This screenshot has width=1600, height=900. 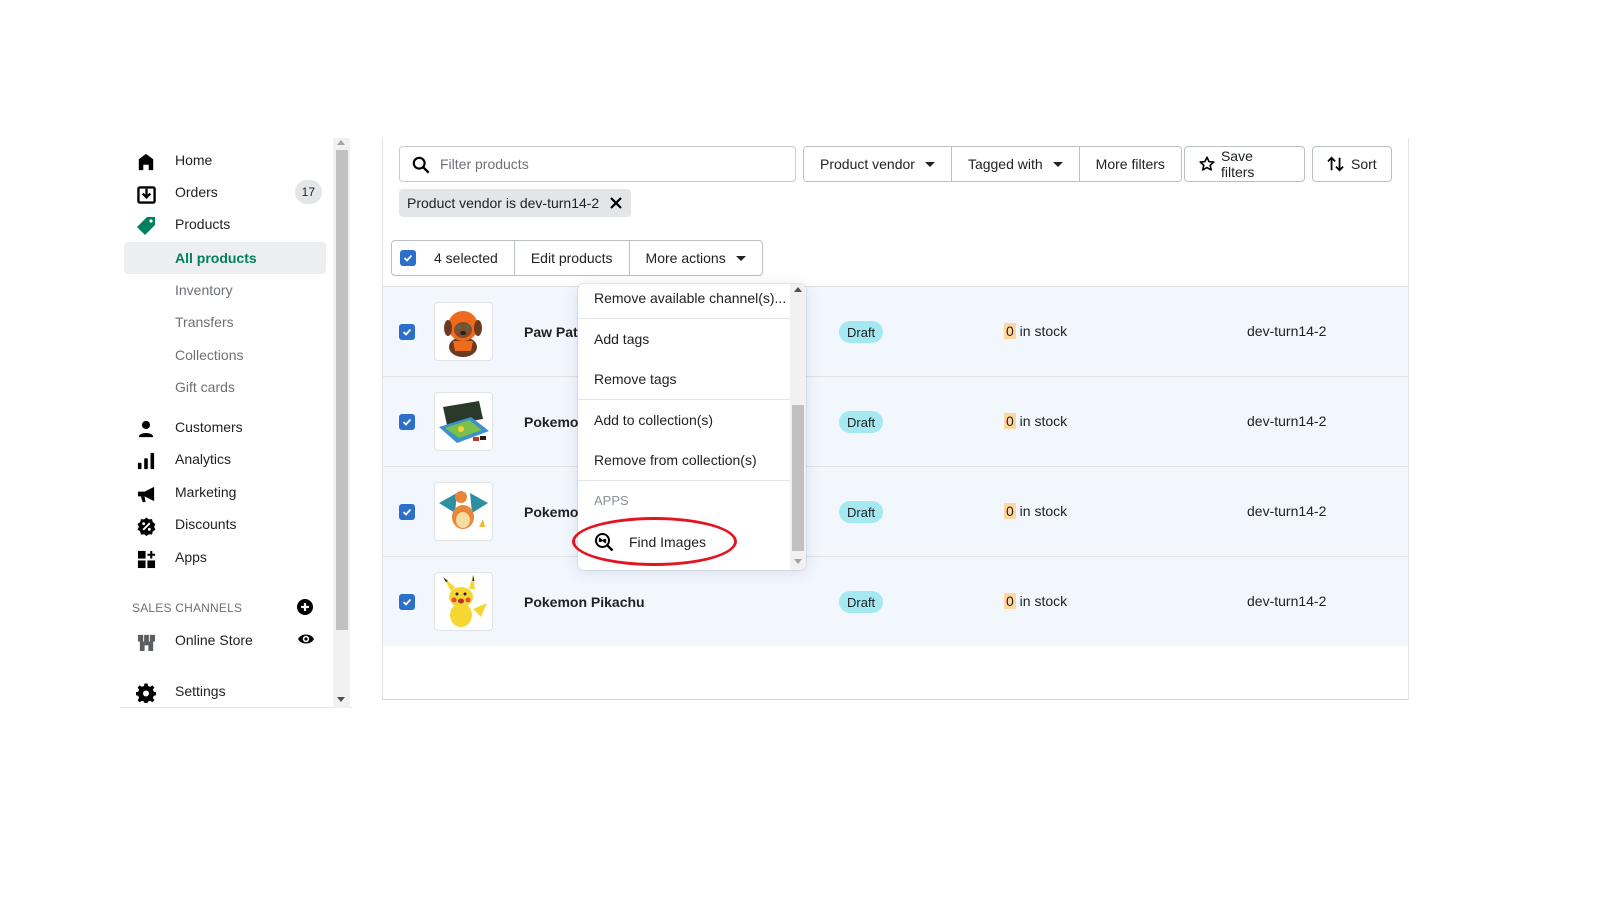 I want to click on bar-chart-icon, so click(x=146, y=461).